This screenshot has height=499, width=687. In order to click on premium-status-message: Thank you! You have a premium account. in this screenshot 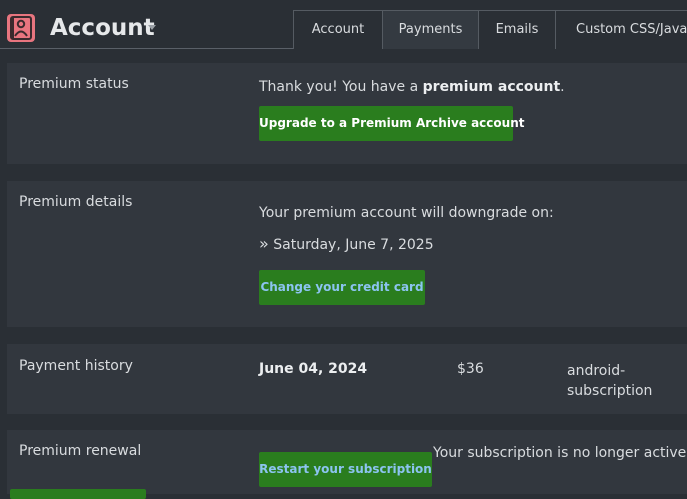, I will do `click(412, 87)`.